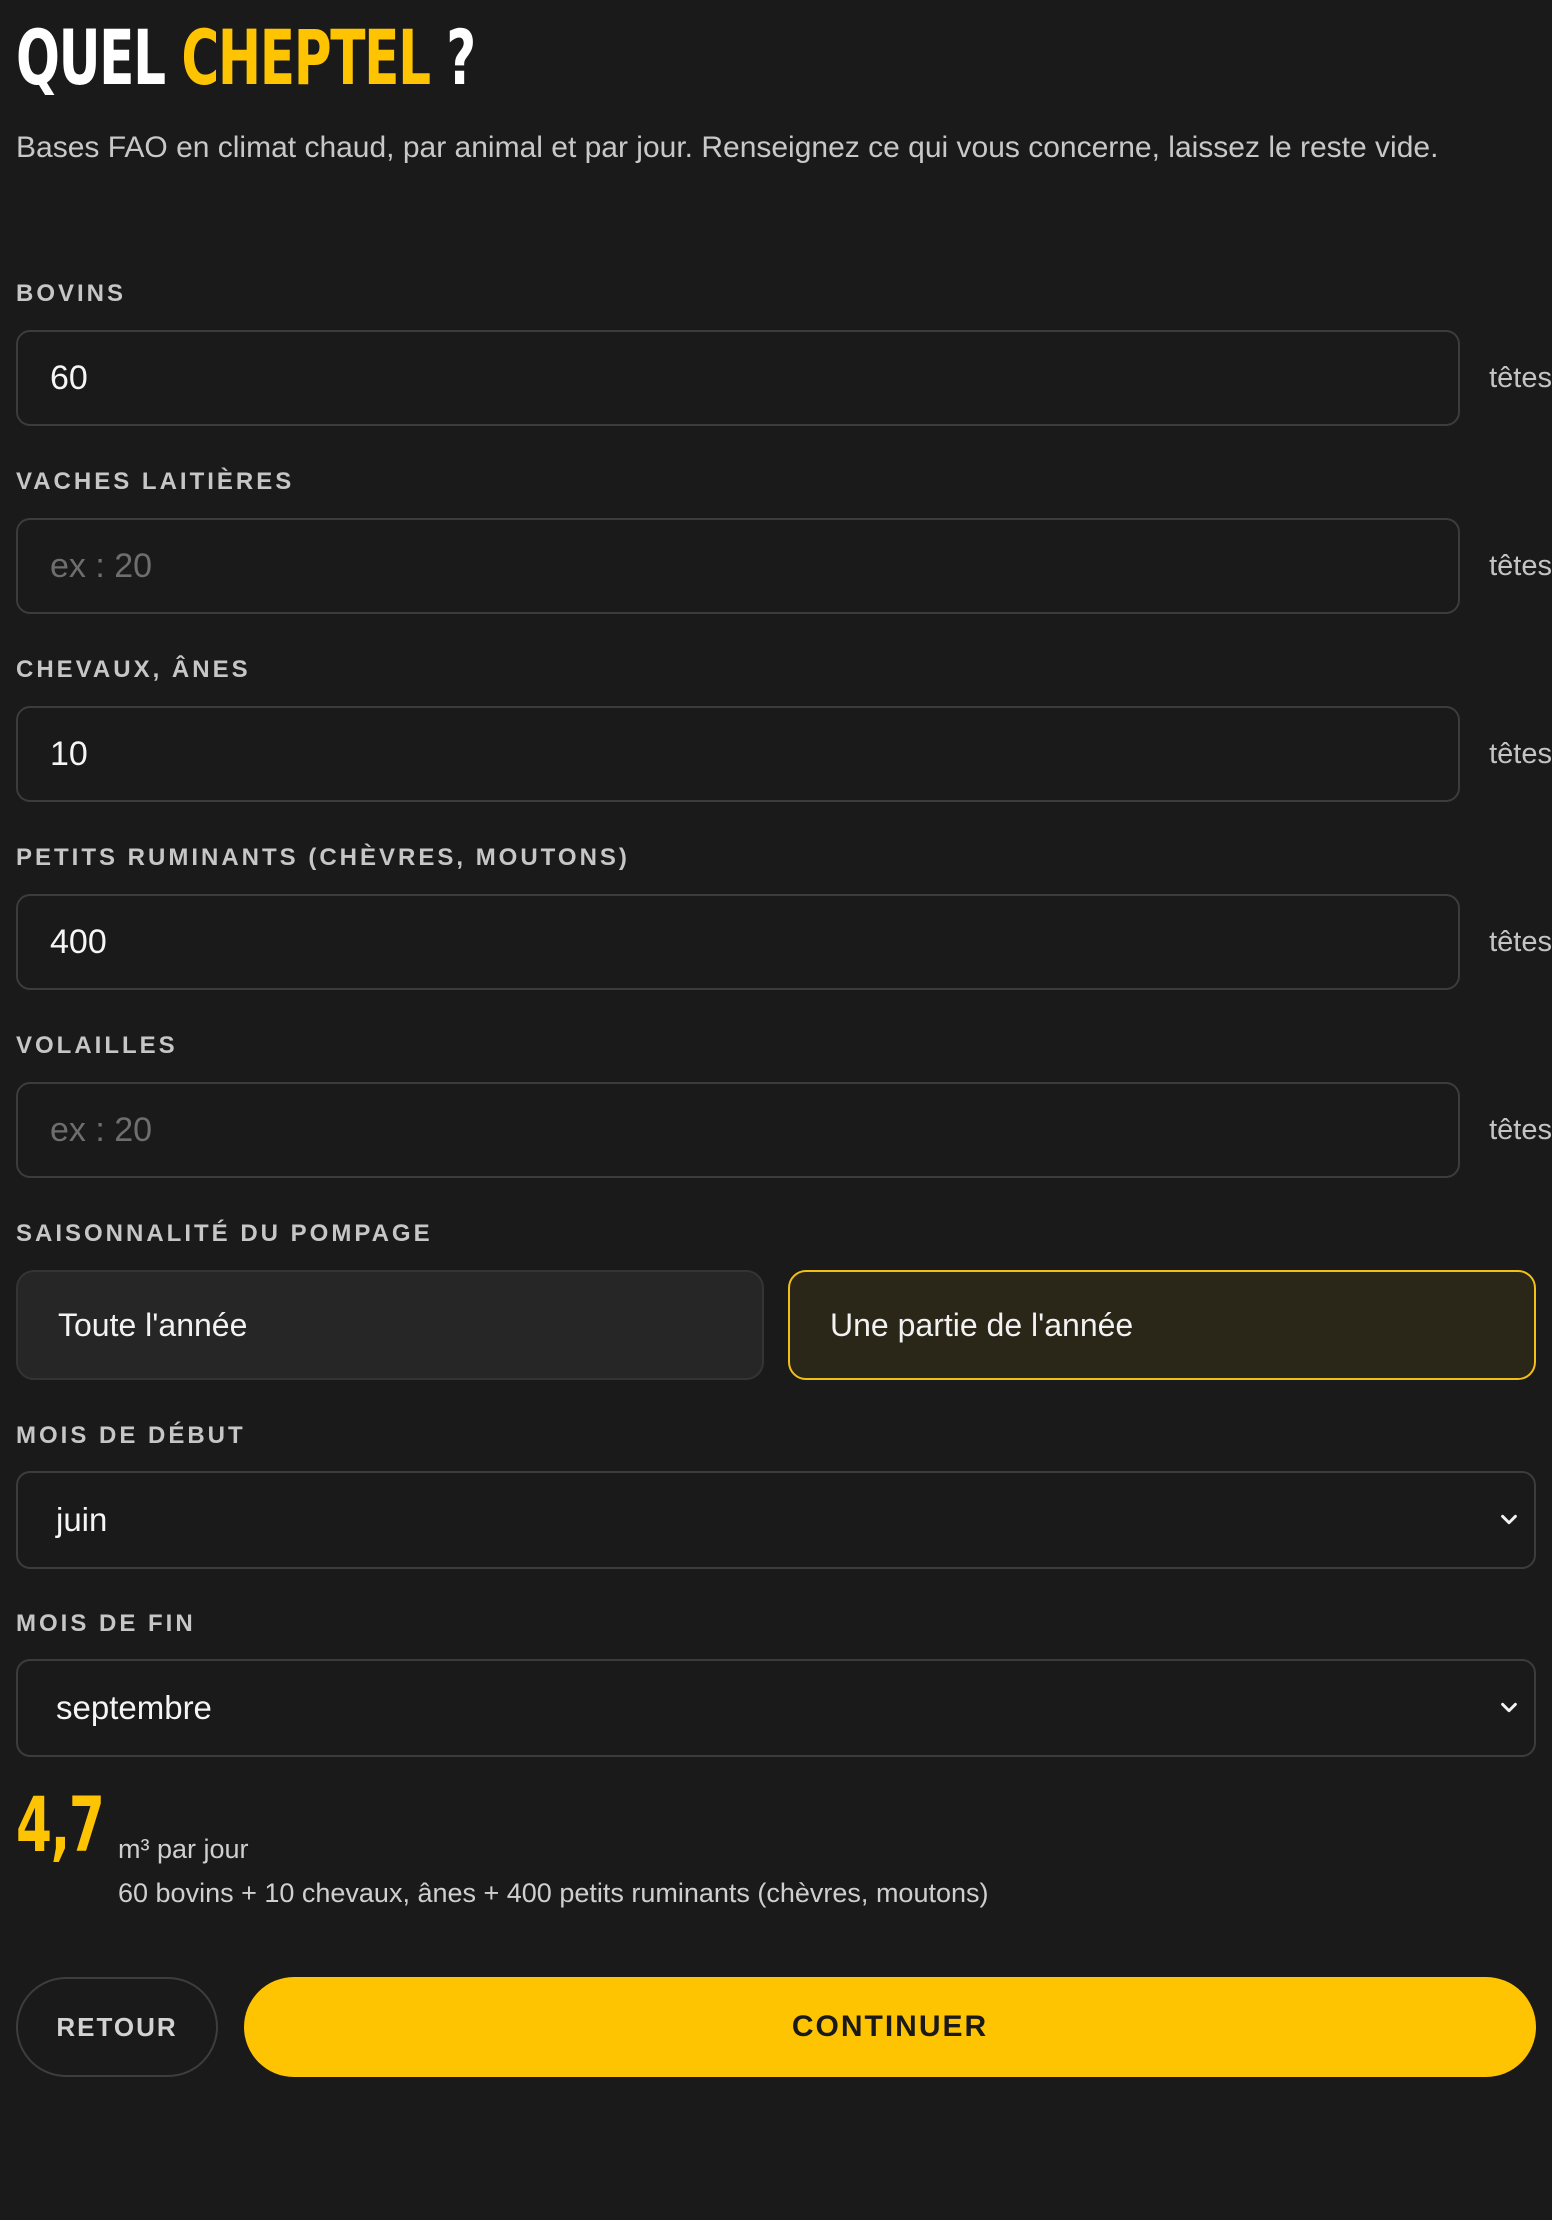  I want to click on vaches-laitieres-unit: têtes, so click(1520, 566).